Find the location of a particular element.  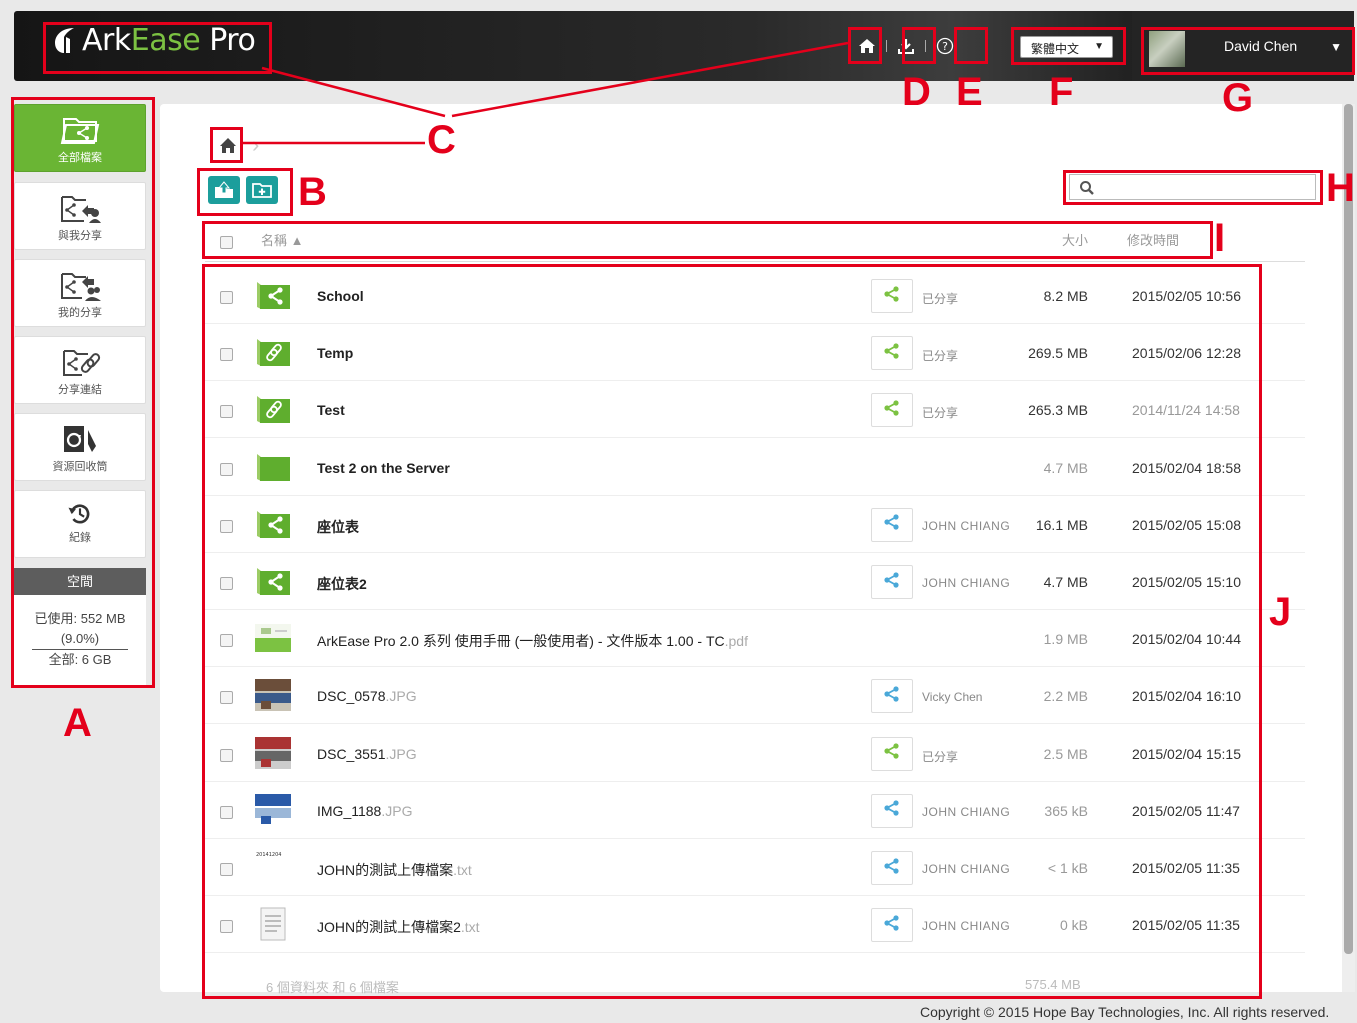

annotation-label-f: F is located at coordinates (1061, 92).